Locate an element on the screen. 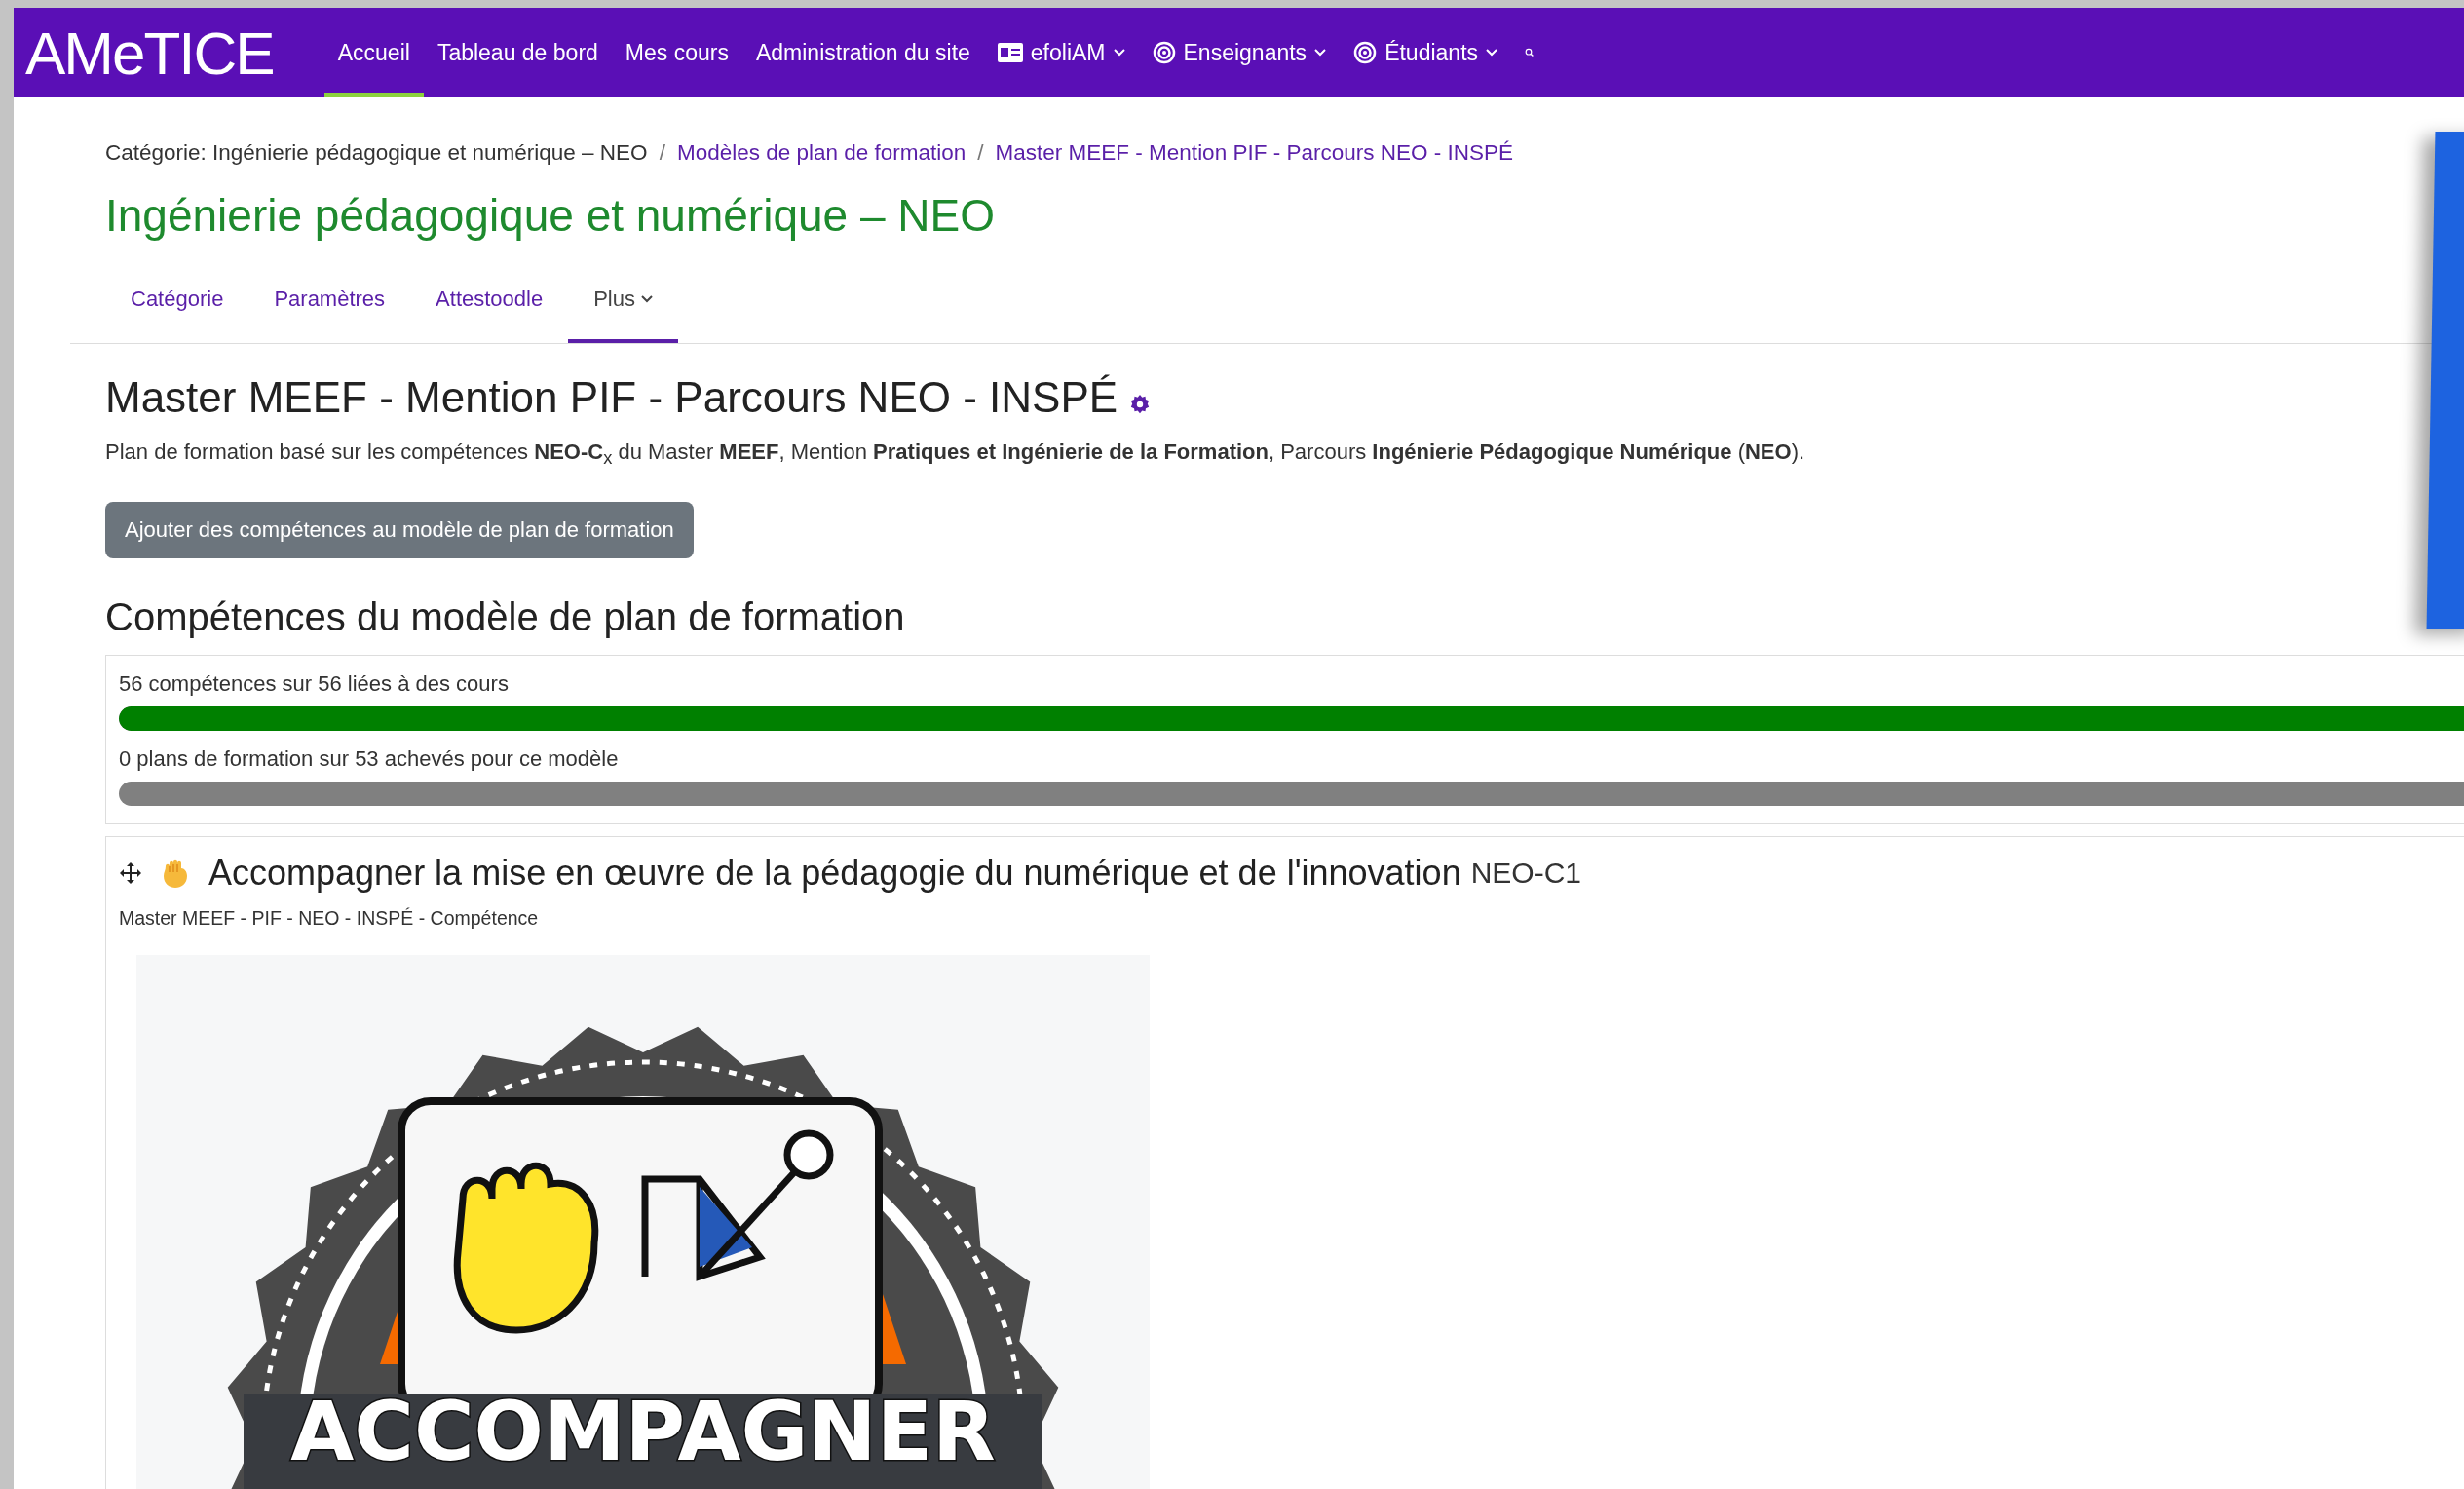  tab: Catégorie is located at coordinates (177, 307).